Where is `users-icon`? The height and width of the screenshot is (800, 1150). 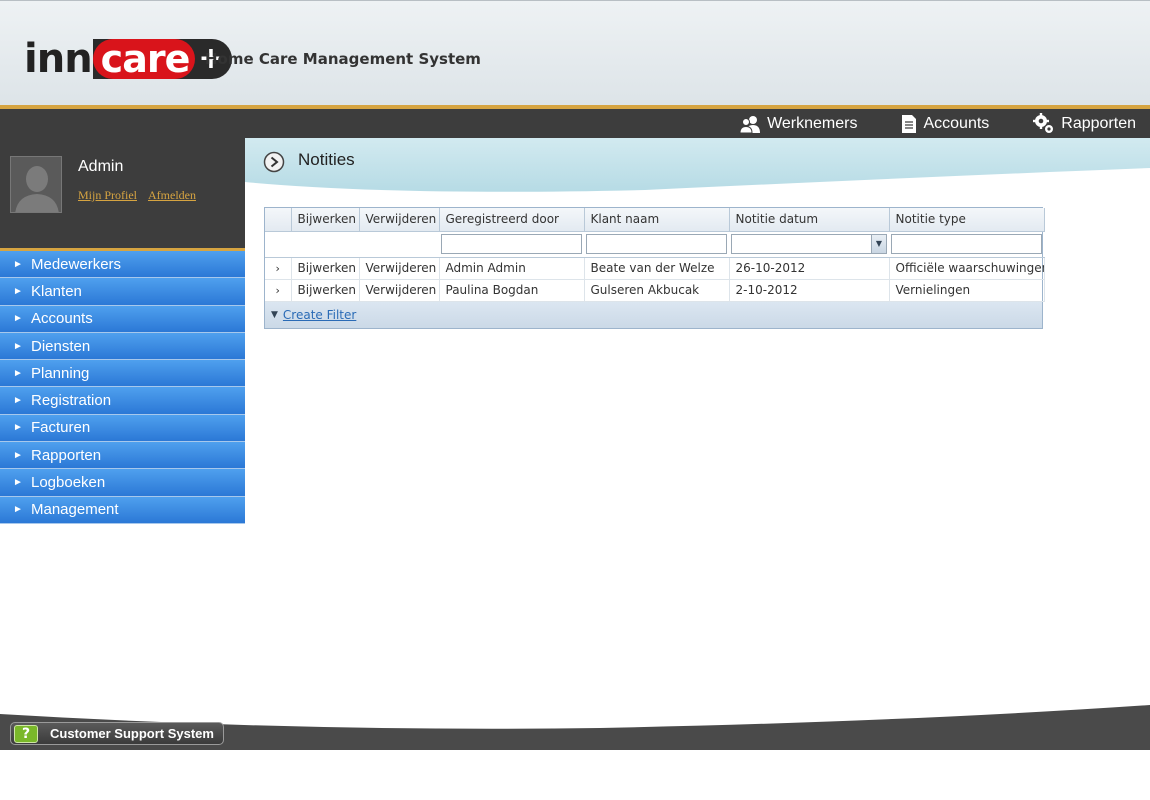
users-icon is located at coordinates (750, 124).